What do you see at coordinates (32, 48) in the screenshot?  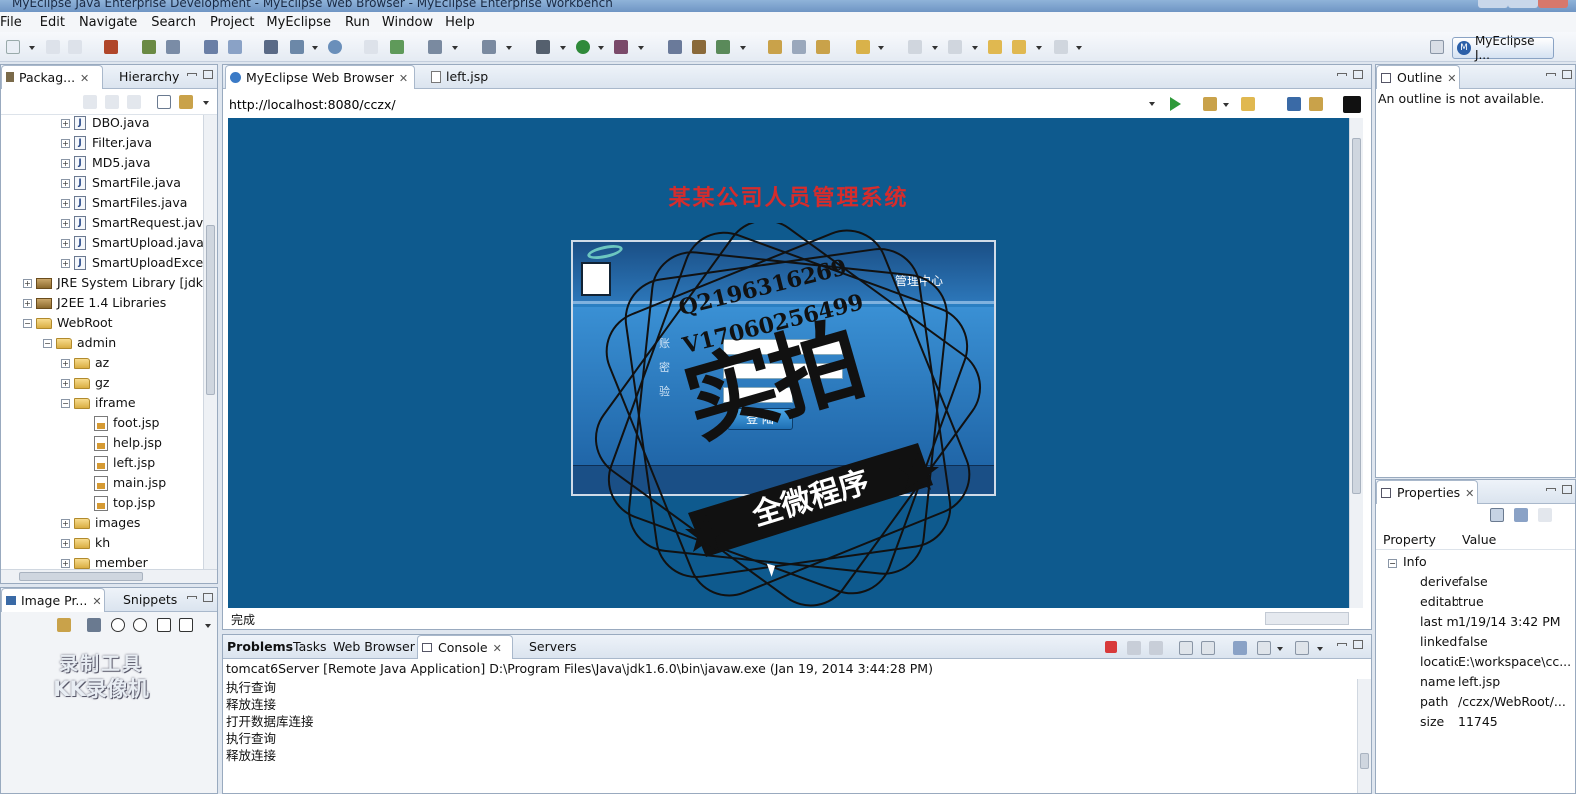 I see `new-dropdown-icon` at bounding box center [32, 48].